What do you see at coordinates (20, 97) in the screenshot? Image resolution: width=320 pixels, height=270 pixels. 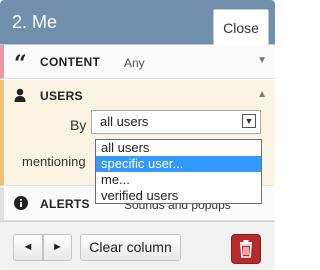 I see `user-icon` at bounding box center [20, 97].